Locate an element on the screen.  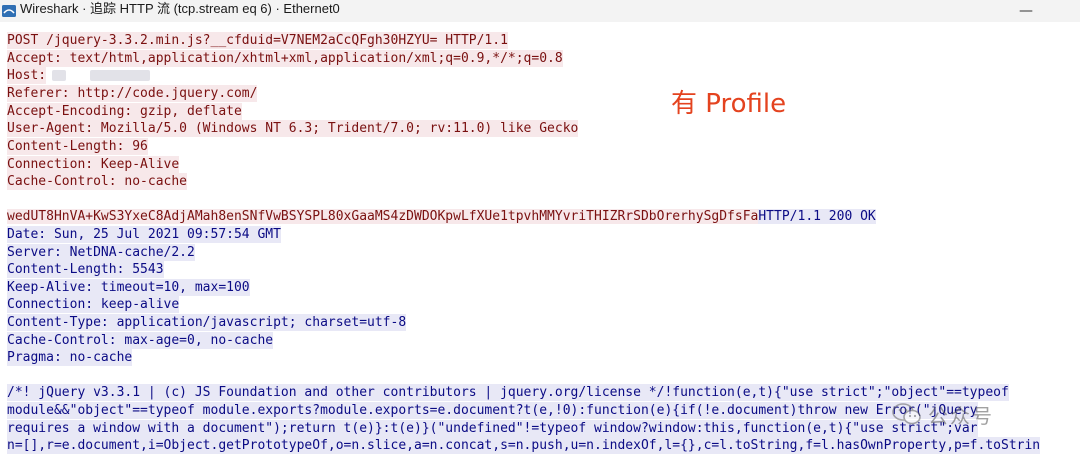
watermark-text: 公众号 is located at coordinates (961, 415).